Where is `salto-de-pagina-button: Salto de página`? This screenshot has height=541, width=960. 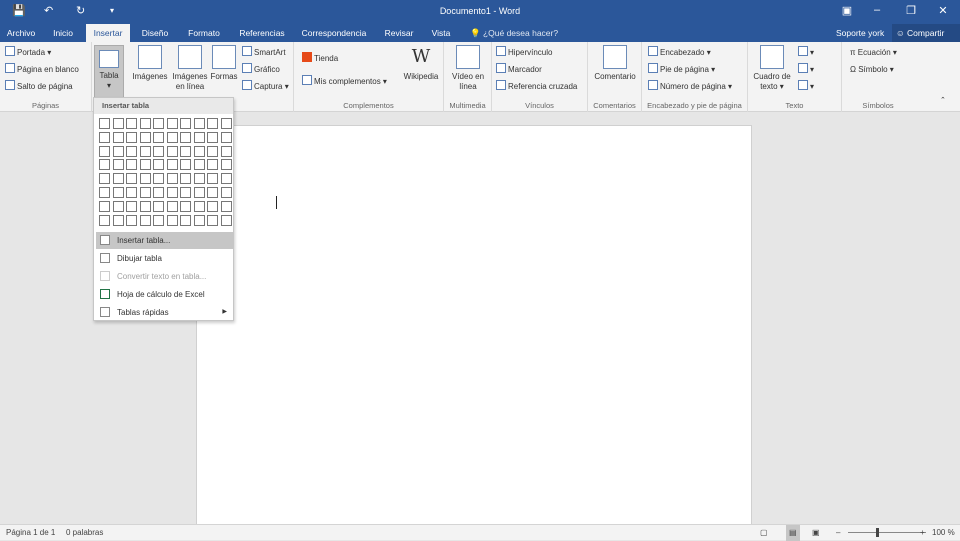
salto-de-pagina-button: Salto de página is located at coordinates (39, 87).